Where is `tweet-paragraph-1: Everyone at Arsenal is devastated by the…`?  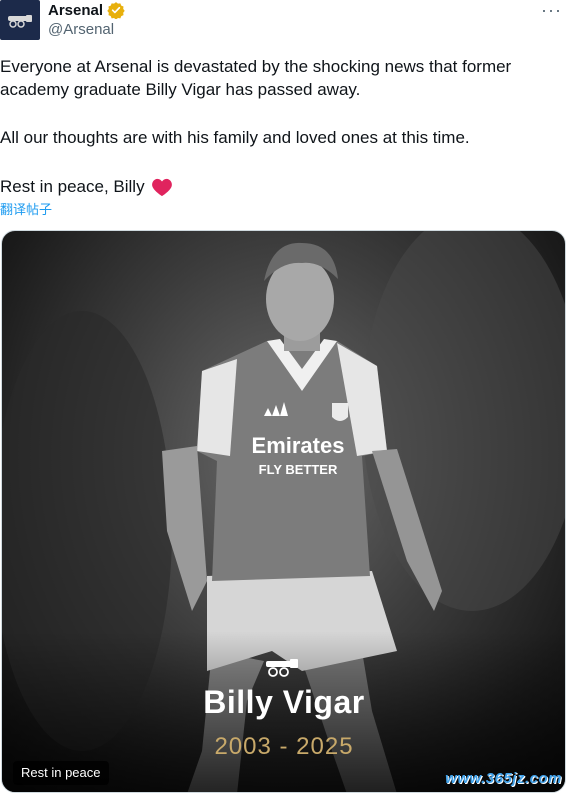
tweet-paragraph-1: Everyone at Arsenal is devastated by the… is located at coordinates (256, 78).